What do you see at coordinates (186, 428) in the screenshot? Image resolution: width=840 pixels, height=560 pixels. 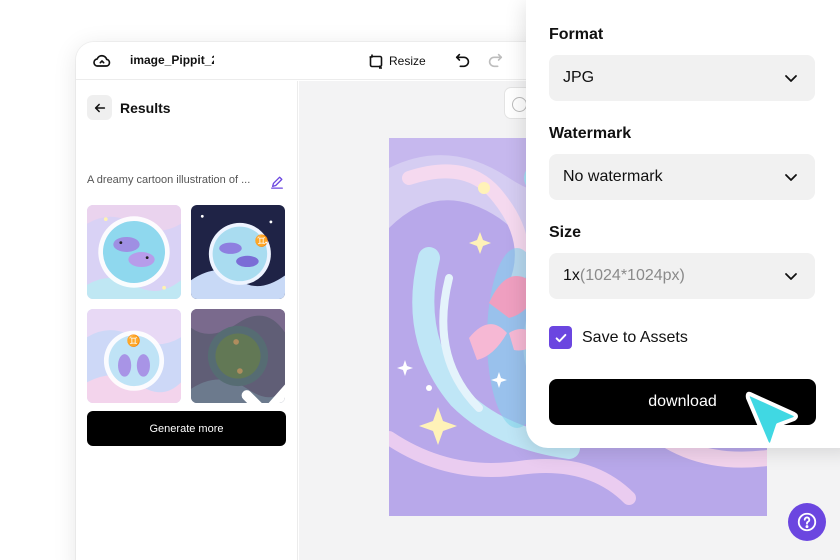 I see `generate-more-button: Generate more` at bounding box center [186, 428].